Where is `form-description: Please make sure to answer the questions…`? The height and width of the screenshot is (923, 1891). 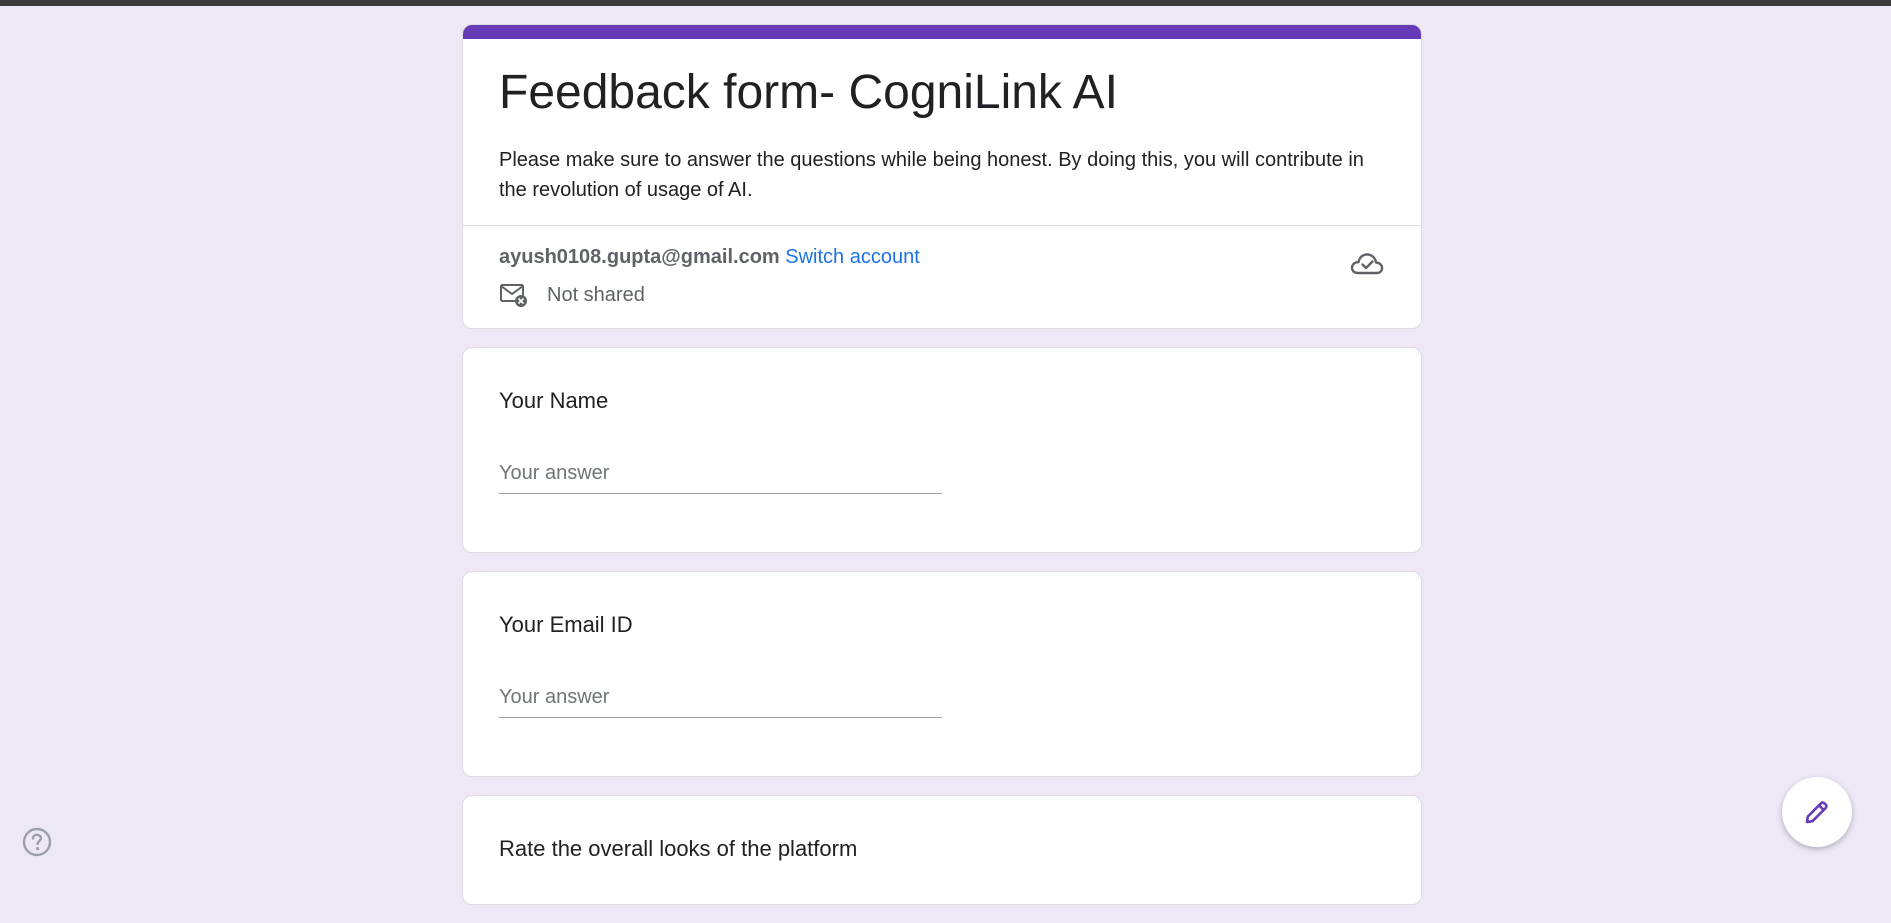 form-description: Please make sure to answer the questions… is located at coordinates (931, 175).